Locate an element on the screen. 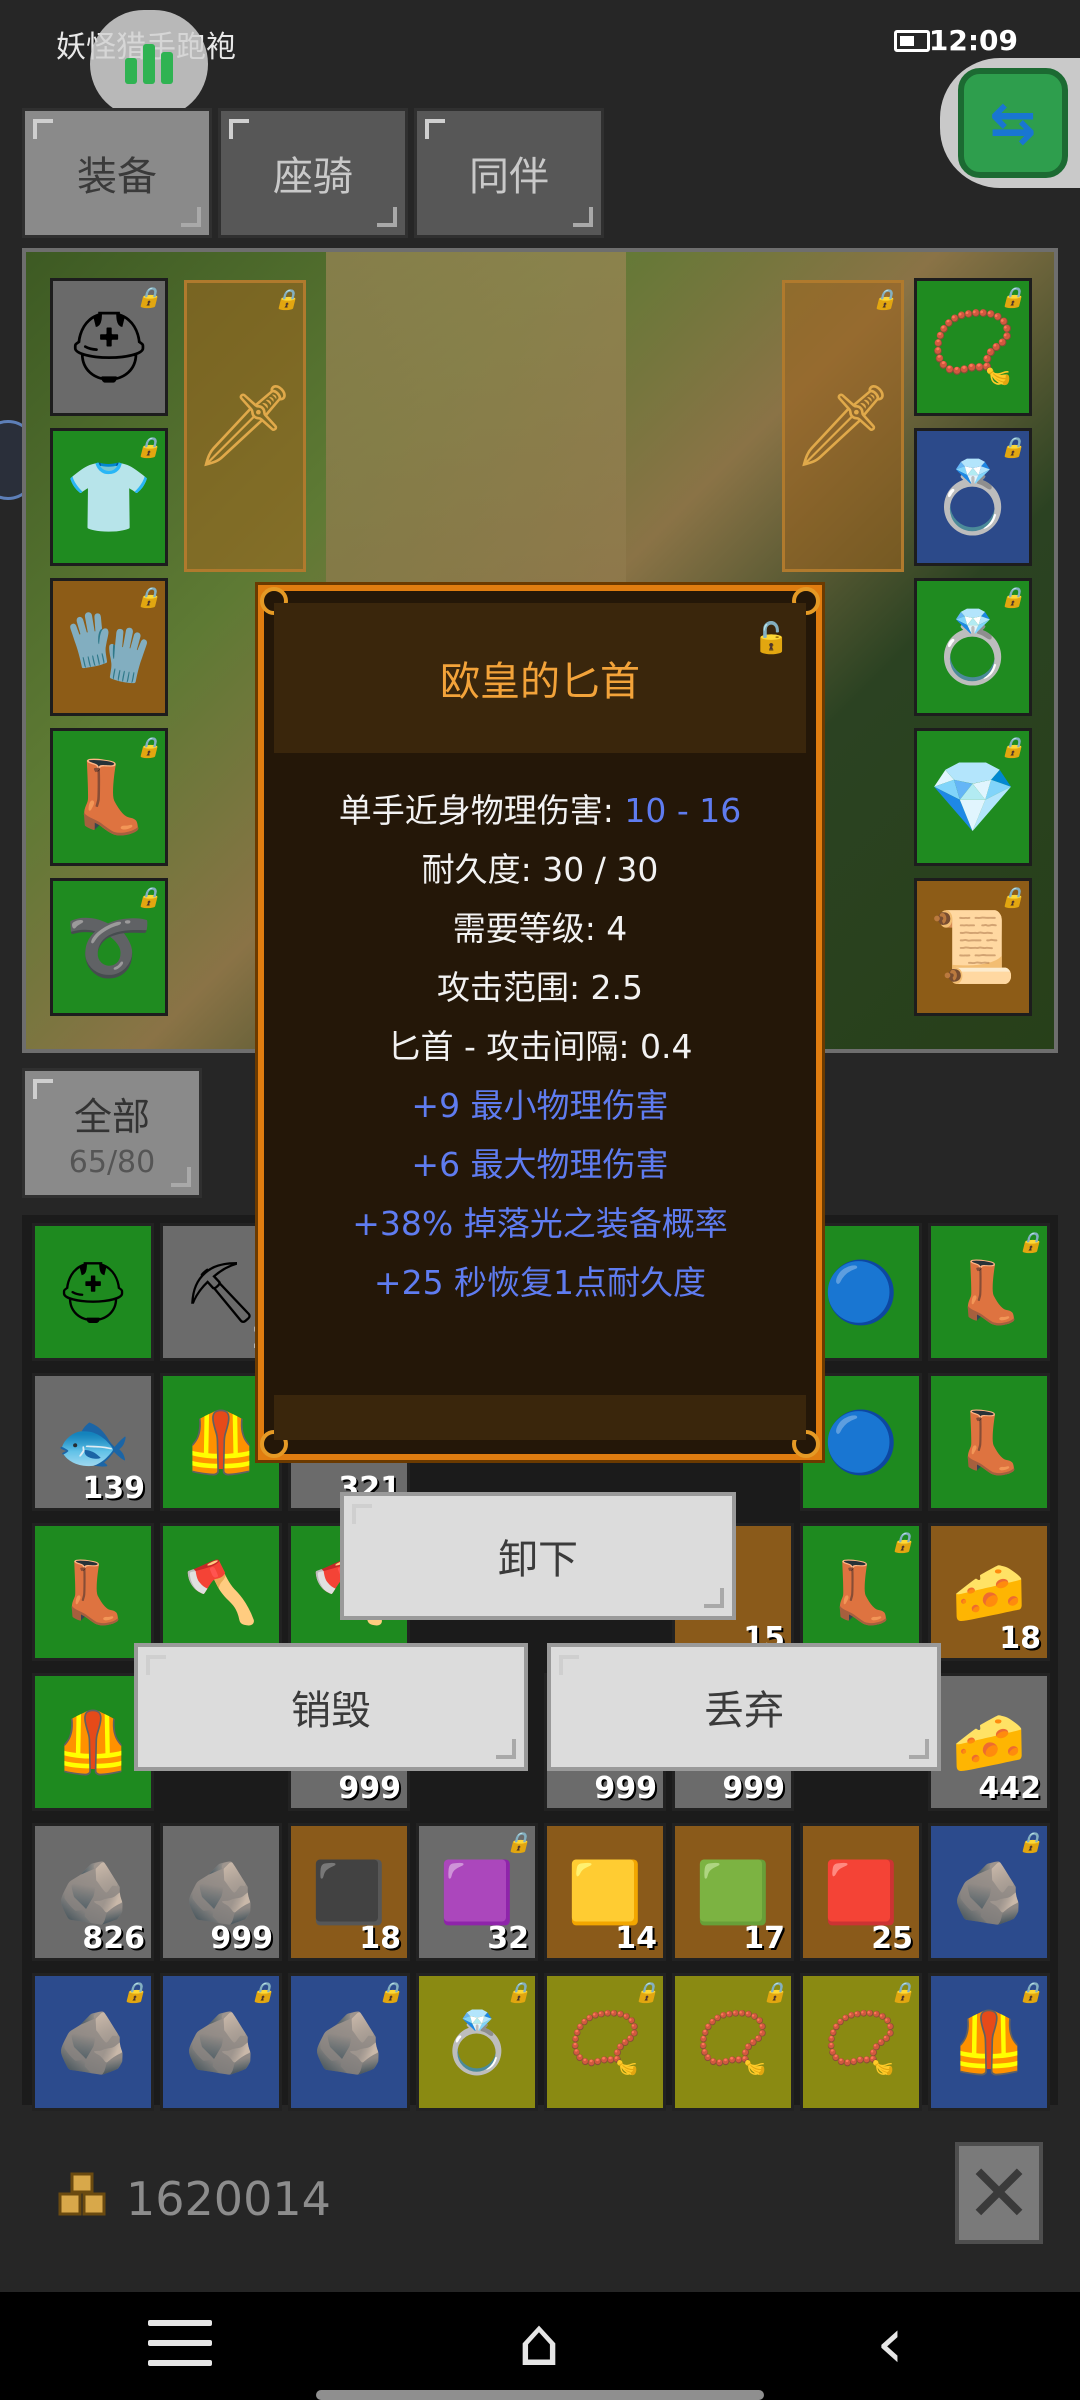  unequip-button: 卸下 is located at coordinates (538, 1556).